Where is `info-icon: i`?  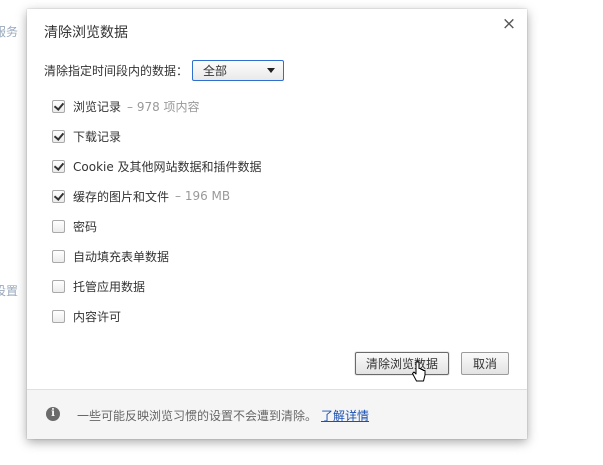 info-icon: i is located at coordinates (53, 414).